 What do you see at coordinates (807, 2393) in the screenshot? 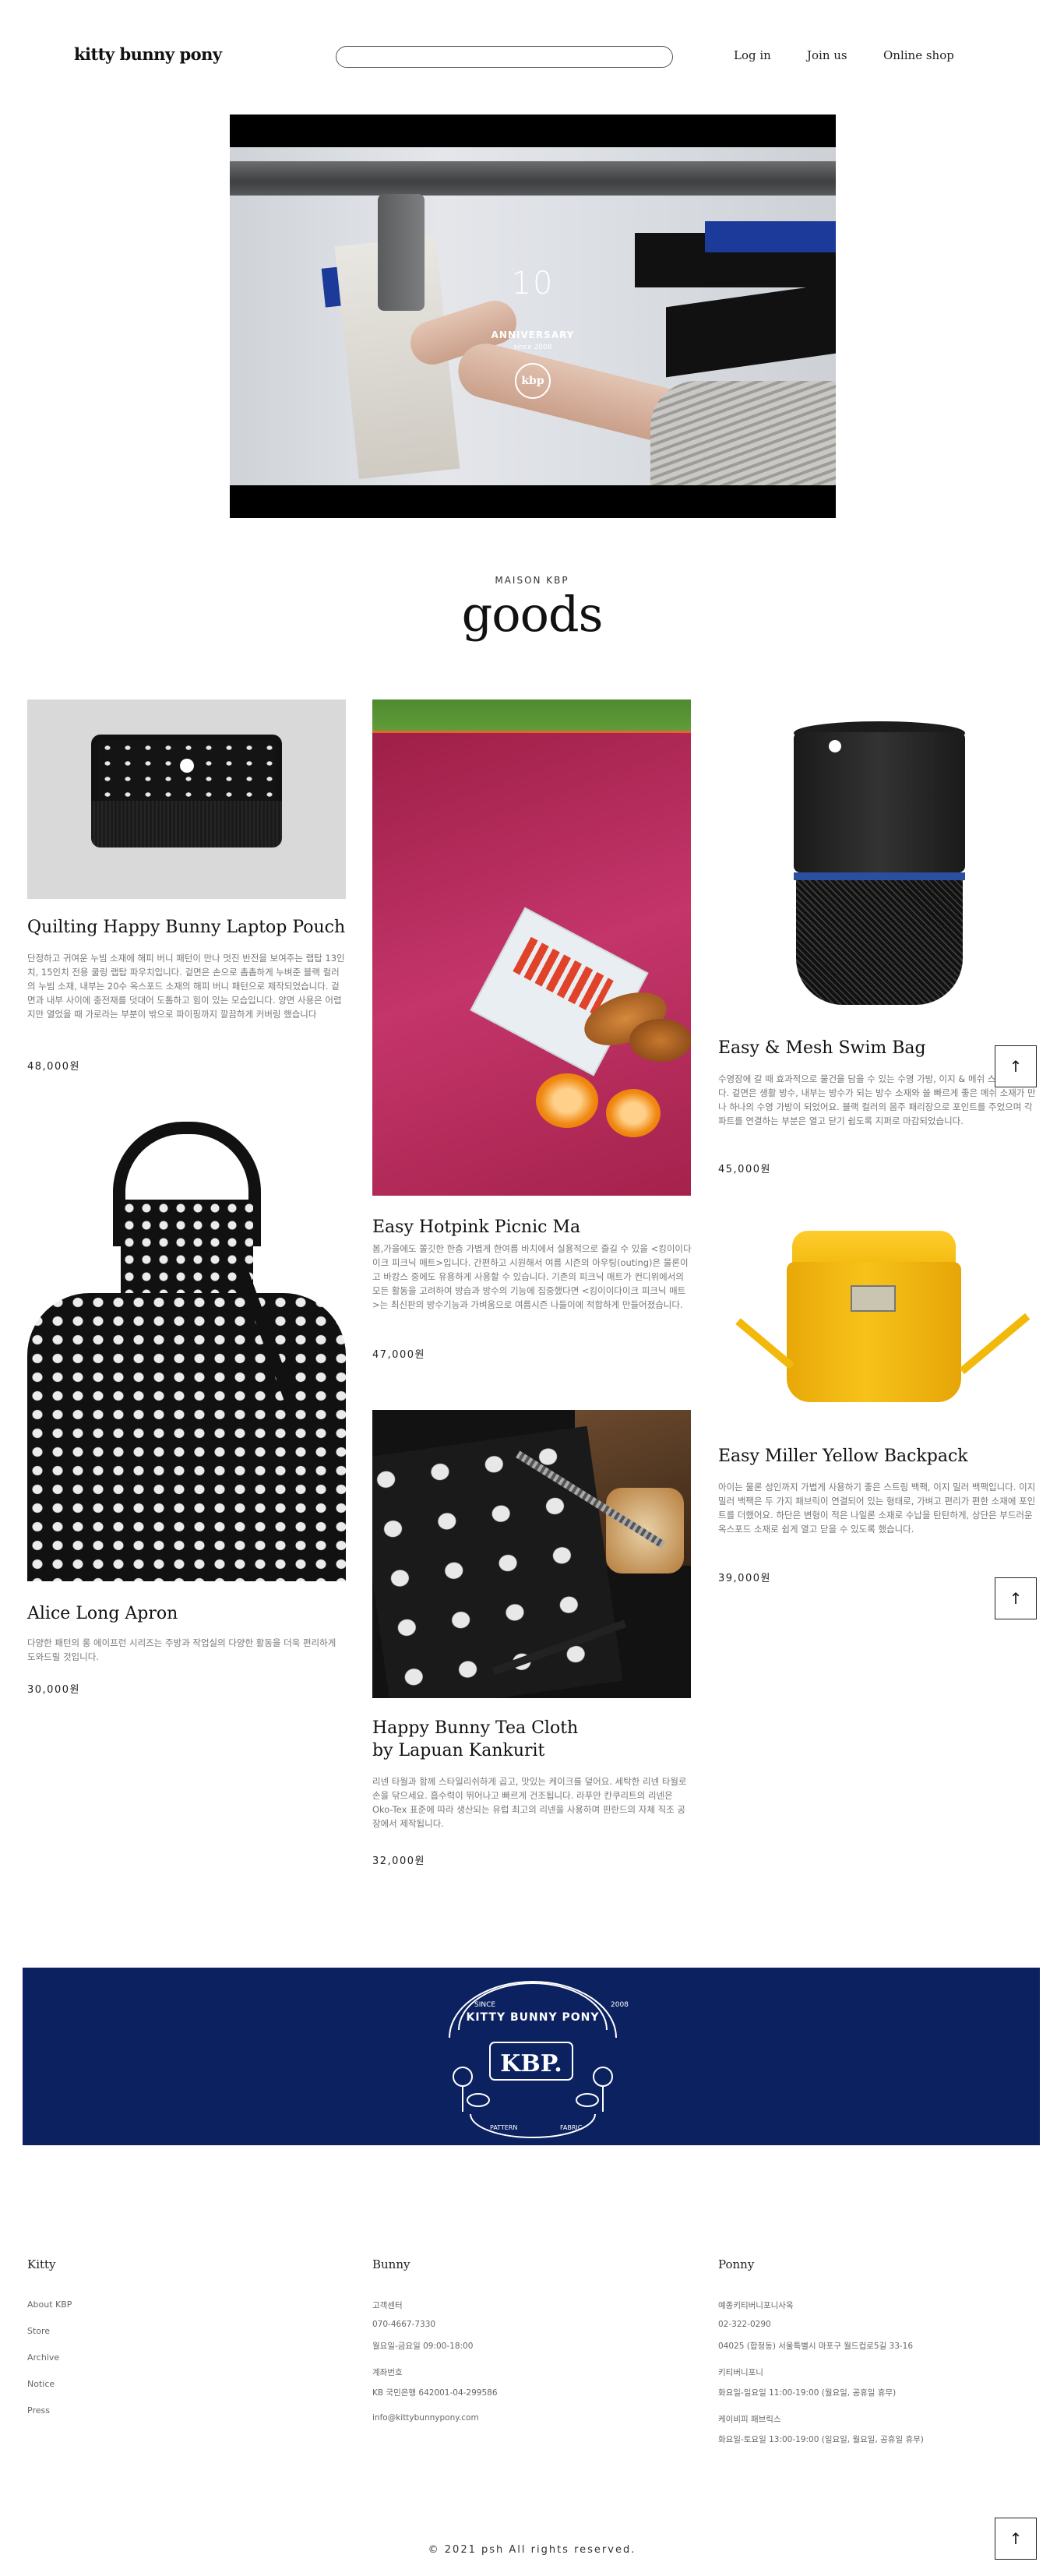
I see `footer-text: 화요일-일요일 11:00-19:00 (월요일, 공휴일 휴무)` at bounding box center [807, 2393].